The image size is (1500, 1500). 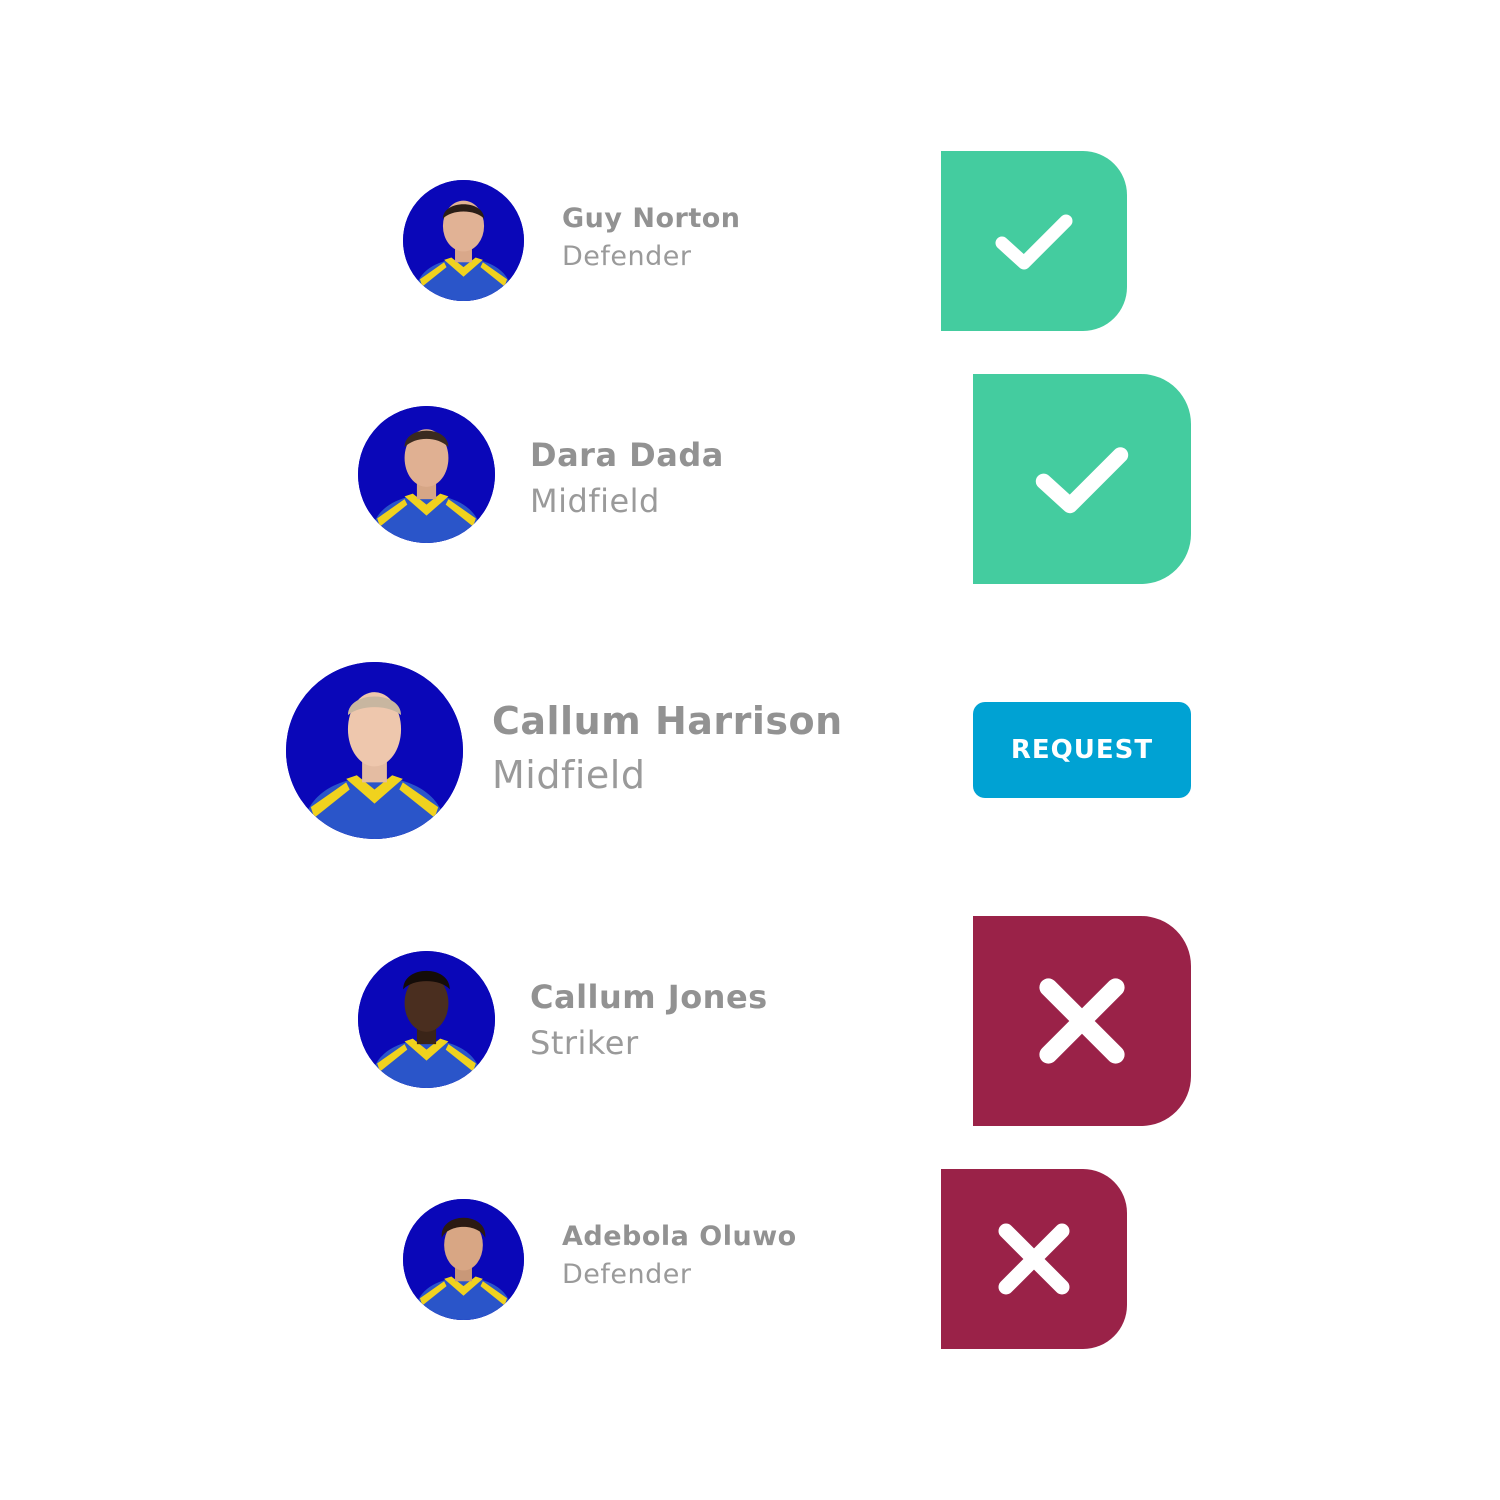 I want to click on player-name: Adebola Oluwo, so click(x=679, y=1236).